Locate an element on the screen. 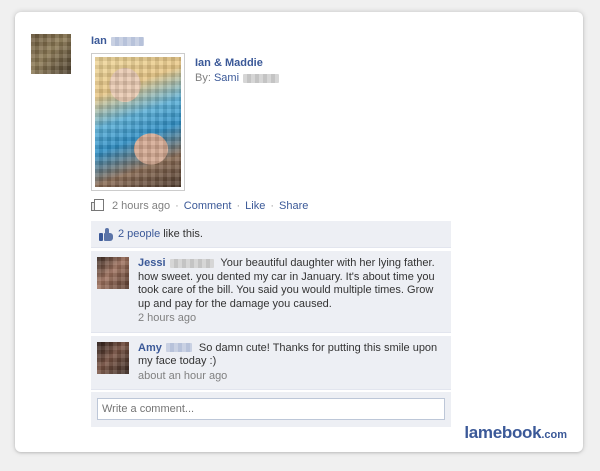 The width and height of the screenshot is (600, 471). album-photo-frame is located at coordinates (138, 122).